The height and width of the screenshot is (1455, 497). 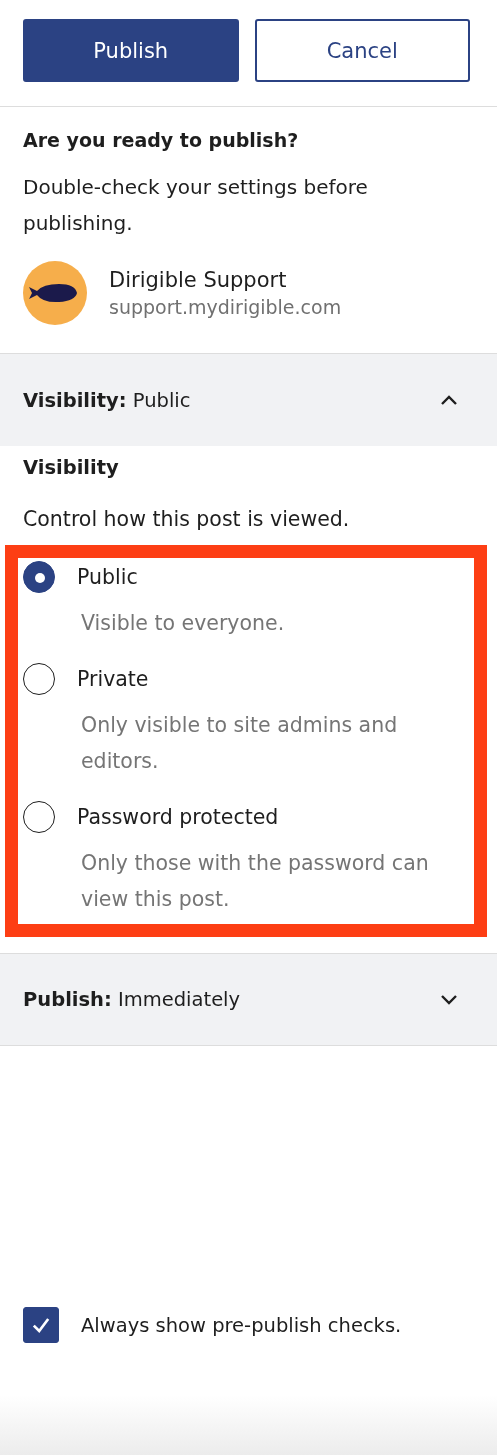 I want to click on cancel-button: Cancel, so click(x=362, y=50).